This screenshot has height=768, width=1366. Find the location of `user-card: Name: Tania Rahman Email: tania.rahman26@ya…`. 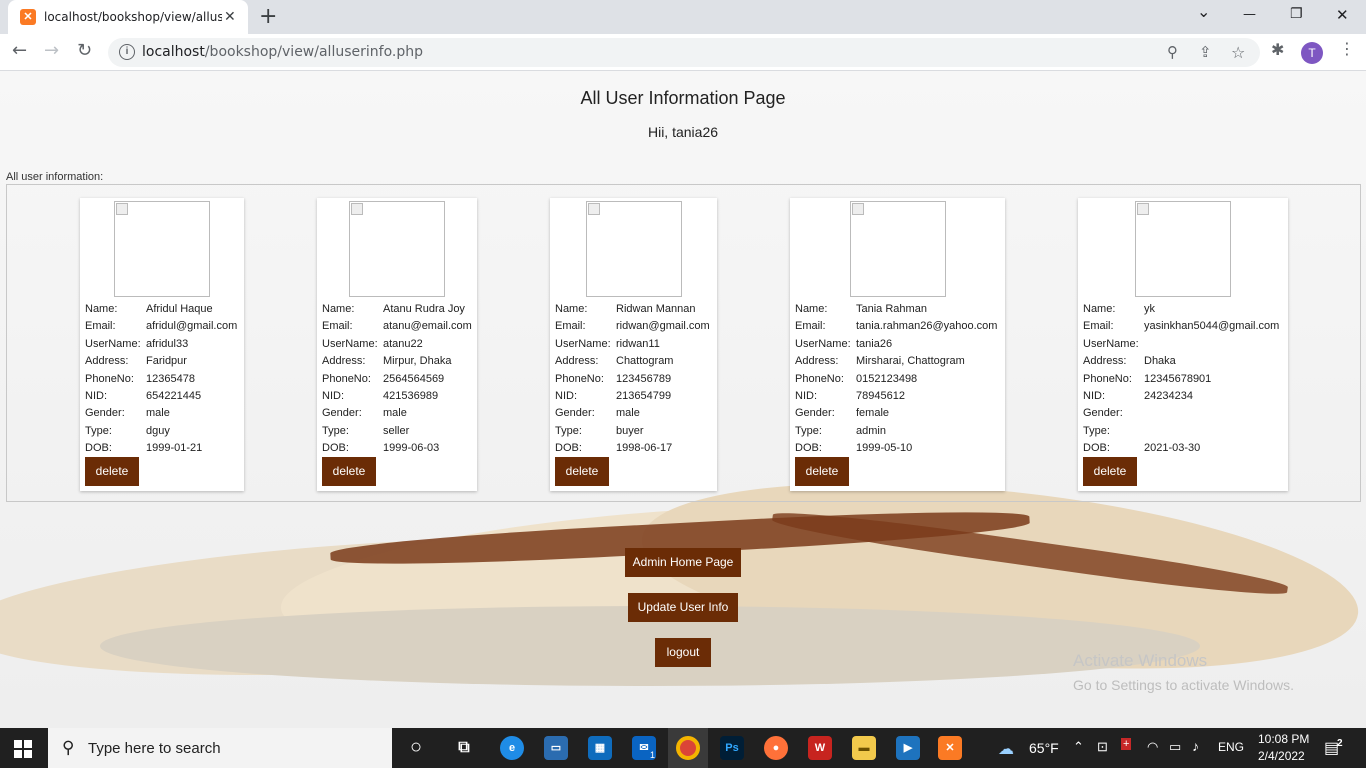

user-card: Name: Tania Rahman Email: tania.rahman26@ya… is located at coordinates (897, 344).